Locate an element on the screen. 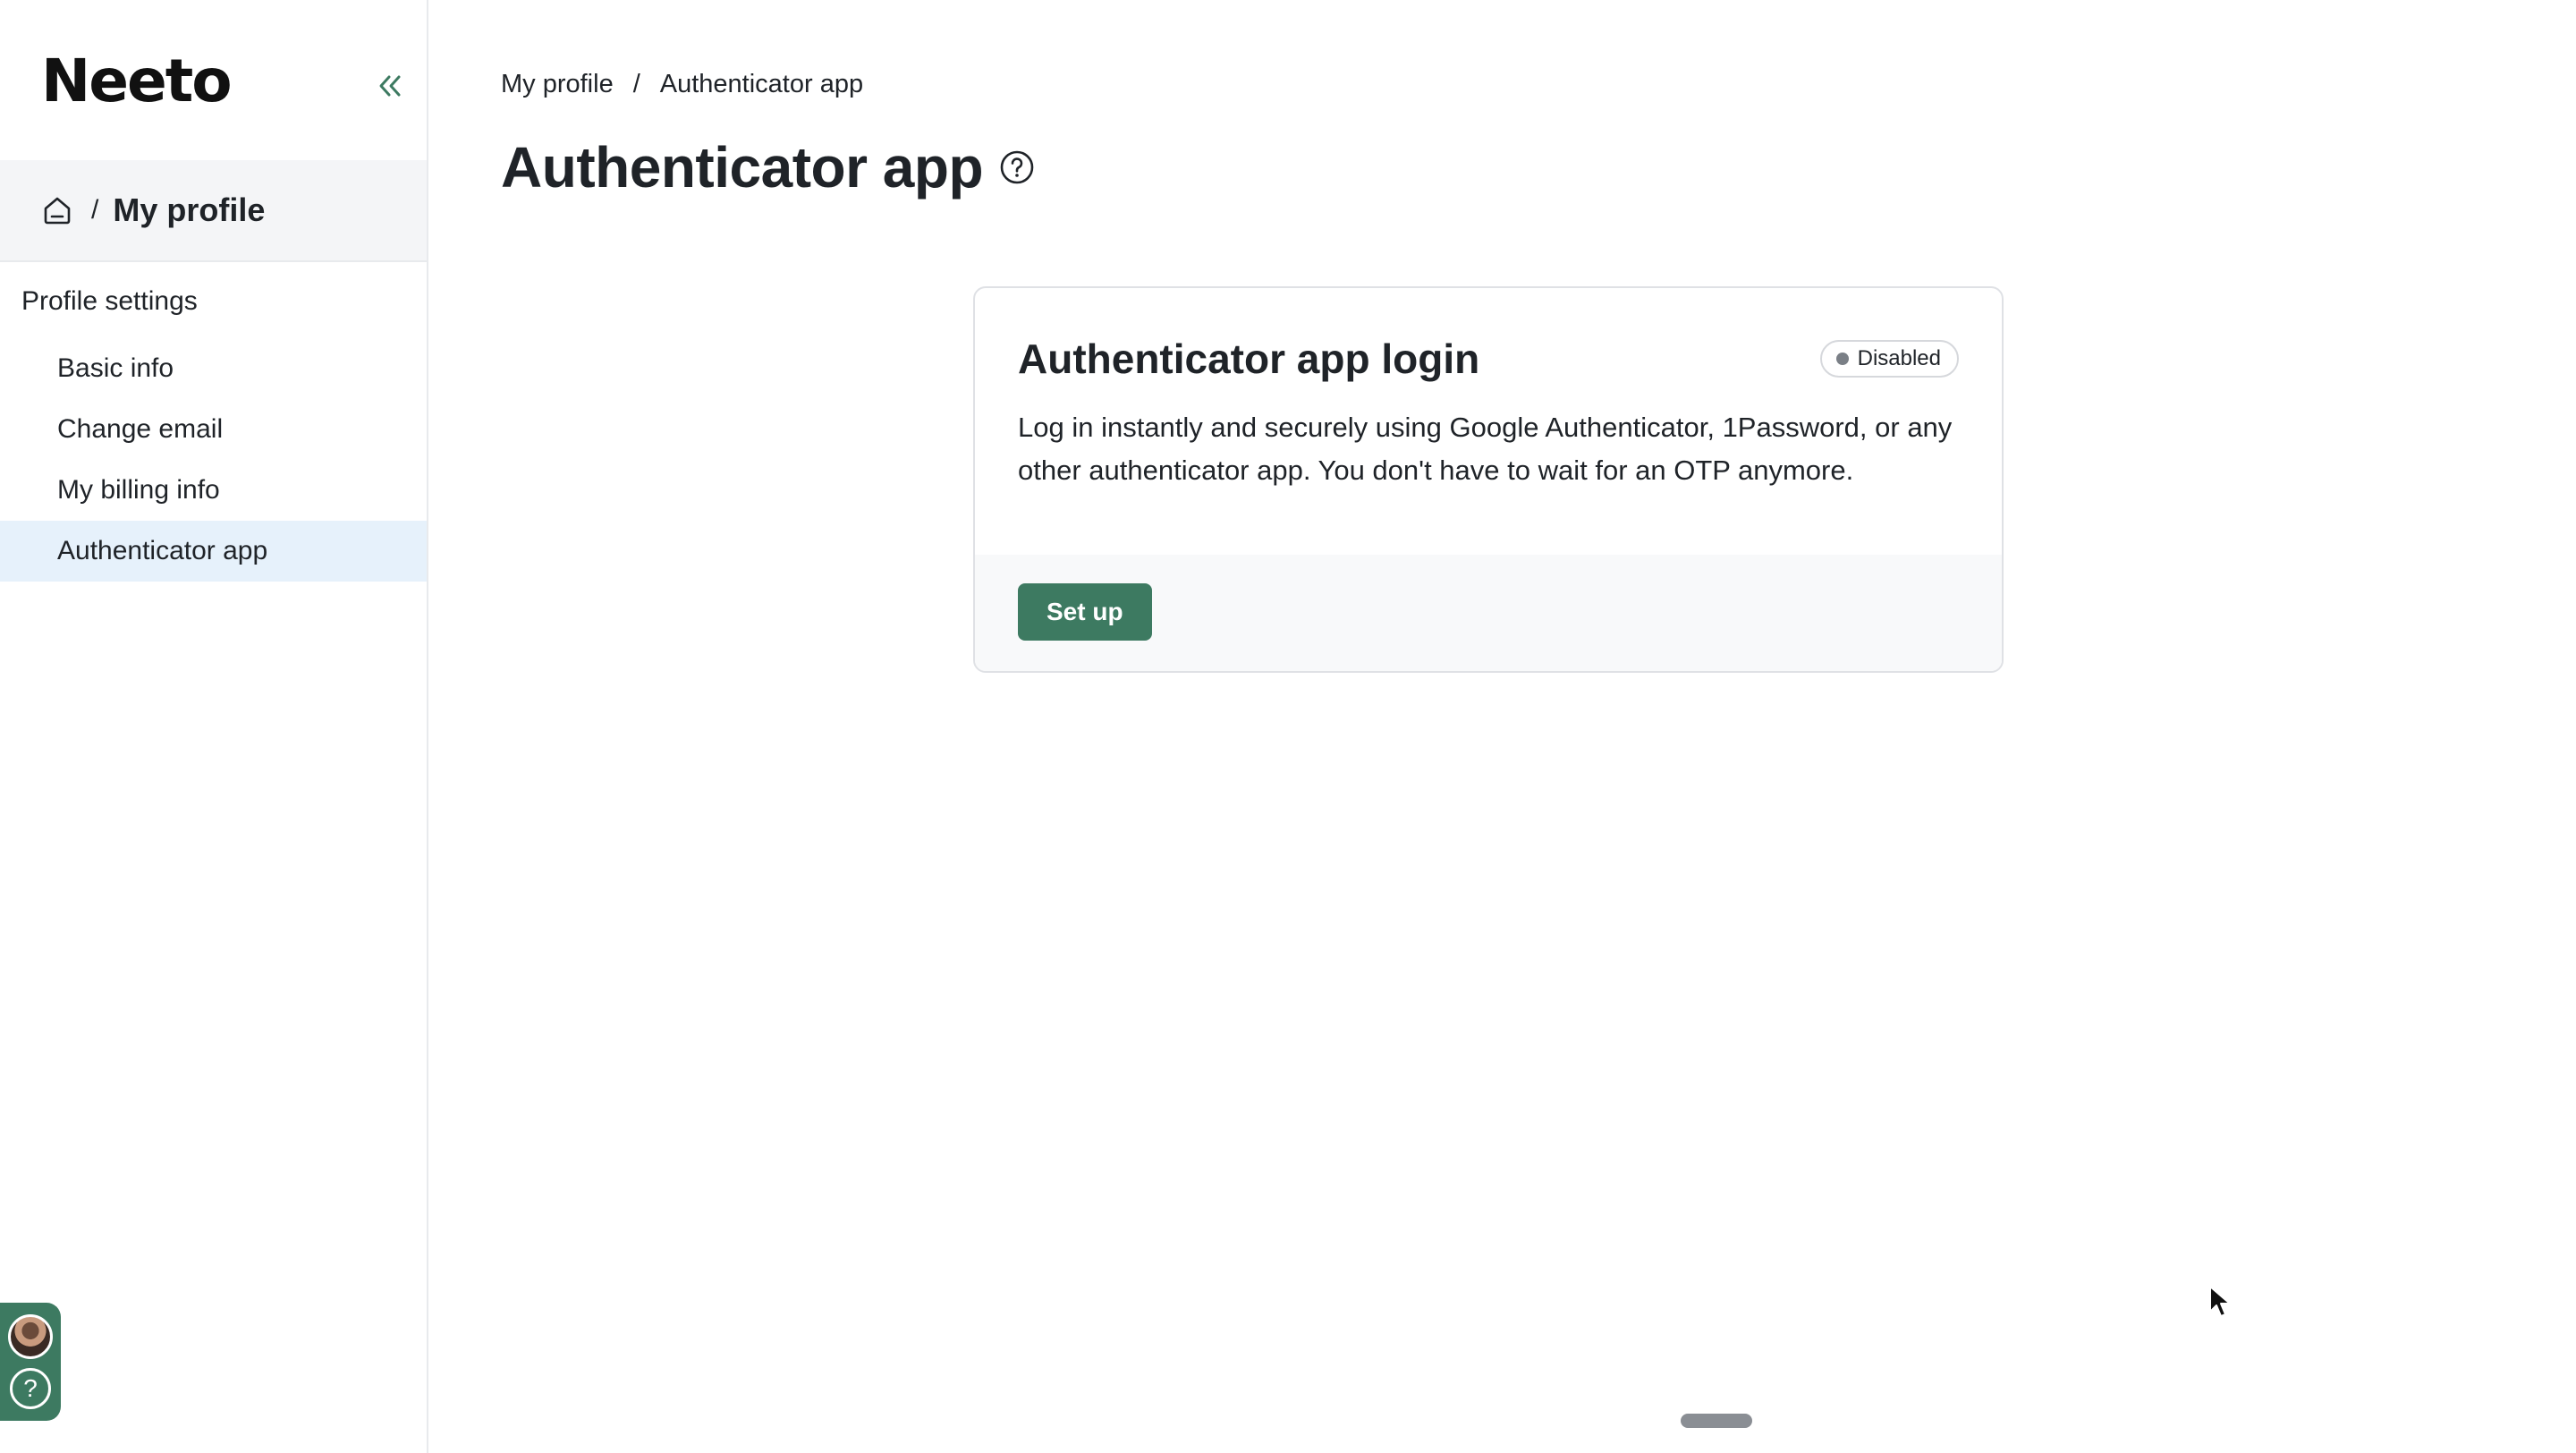  card-footer: Set up is located at coordinates (1488, 613).